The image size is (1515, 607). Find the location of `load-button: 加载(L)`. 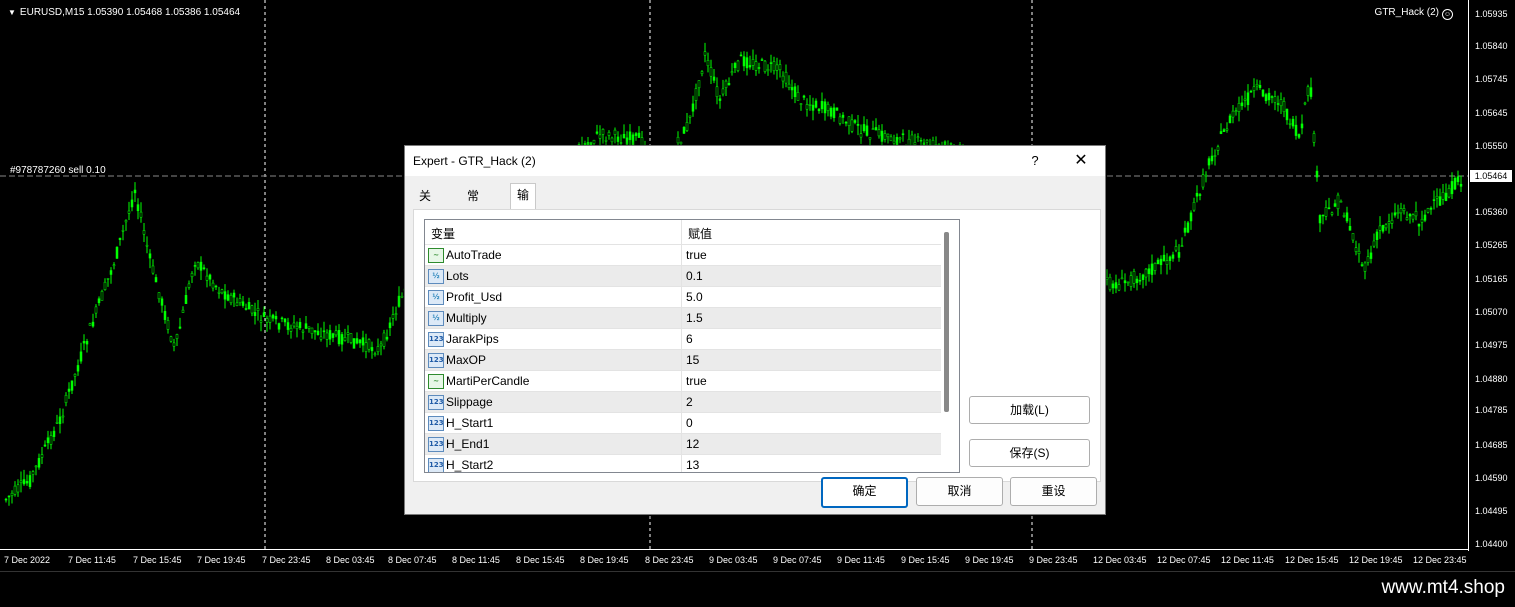

load-button: 加载(L) is located at coordinates (1029, 410).